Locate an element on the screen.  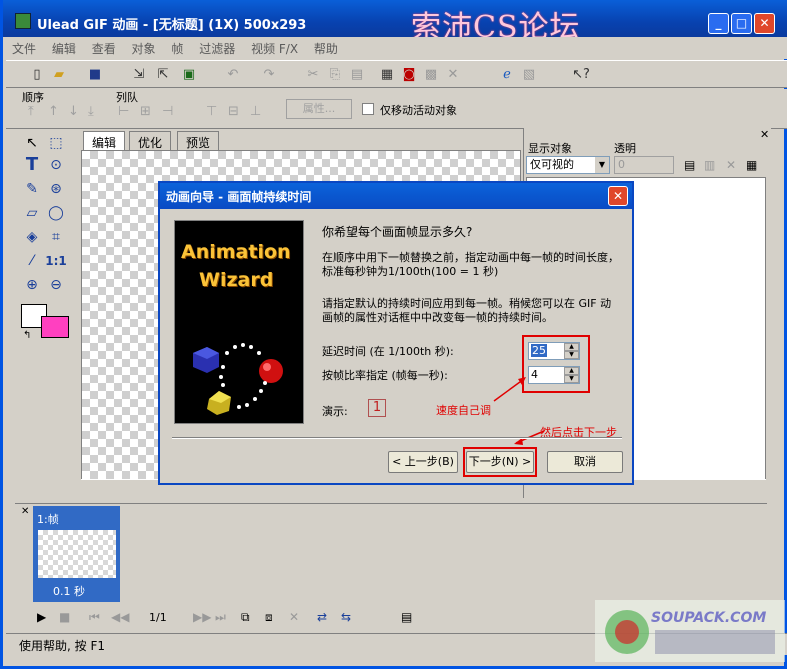
send-back-icon: ⤓ is located at coordinates (91, 111).